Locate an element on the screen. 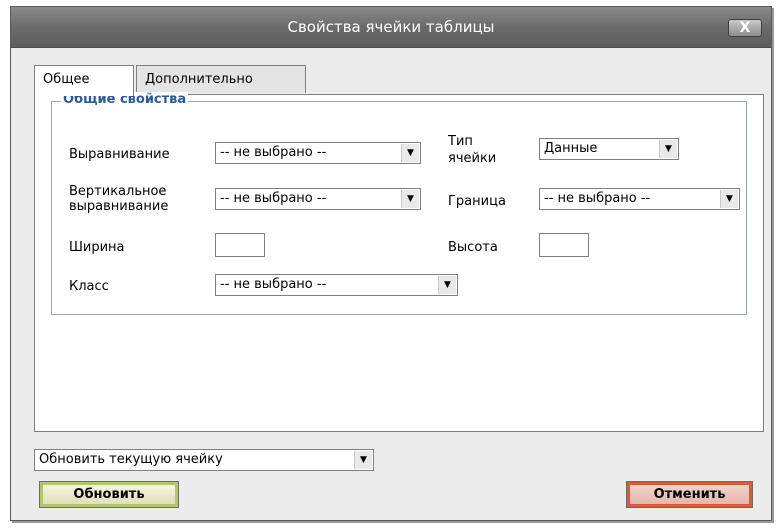  close-icon: X is located at coordinates (745, 28).